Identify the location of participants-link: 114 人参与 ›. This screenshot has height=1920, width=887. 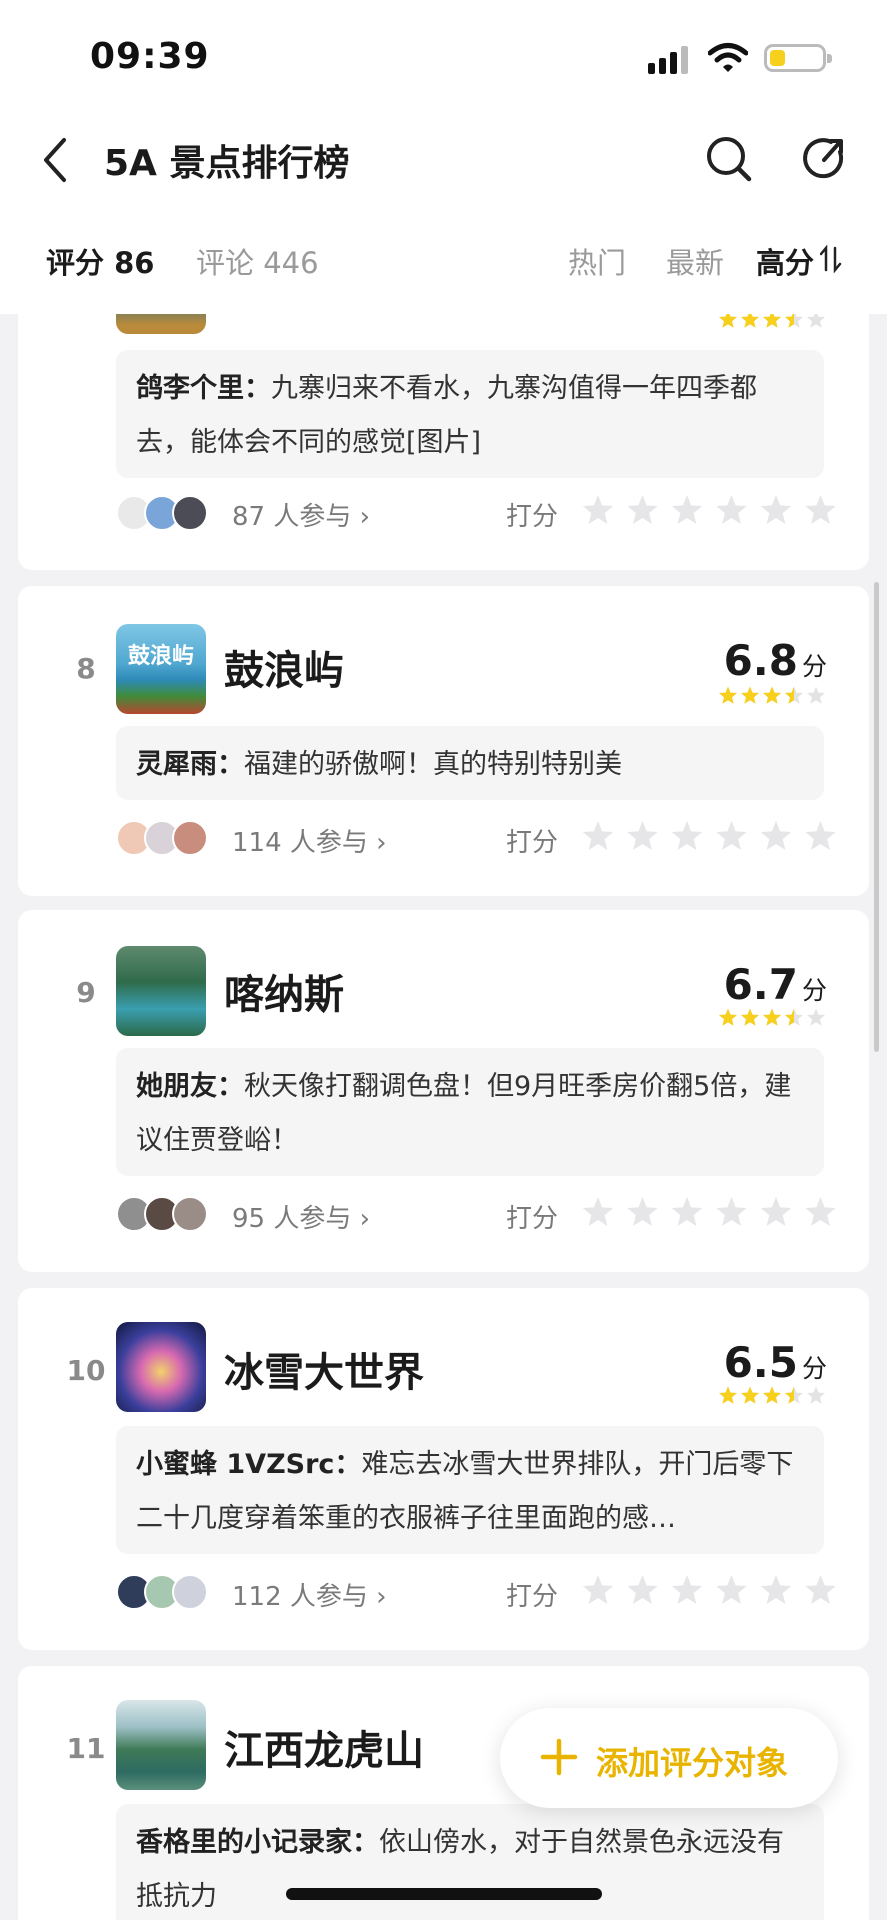
(309, 840).